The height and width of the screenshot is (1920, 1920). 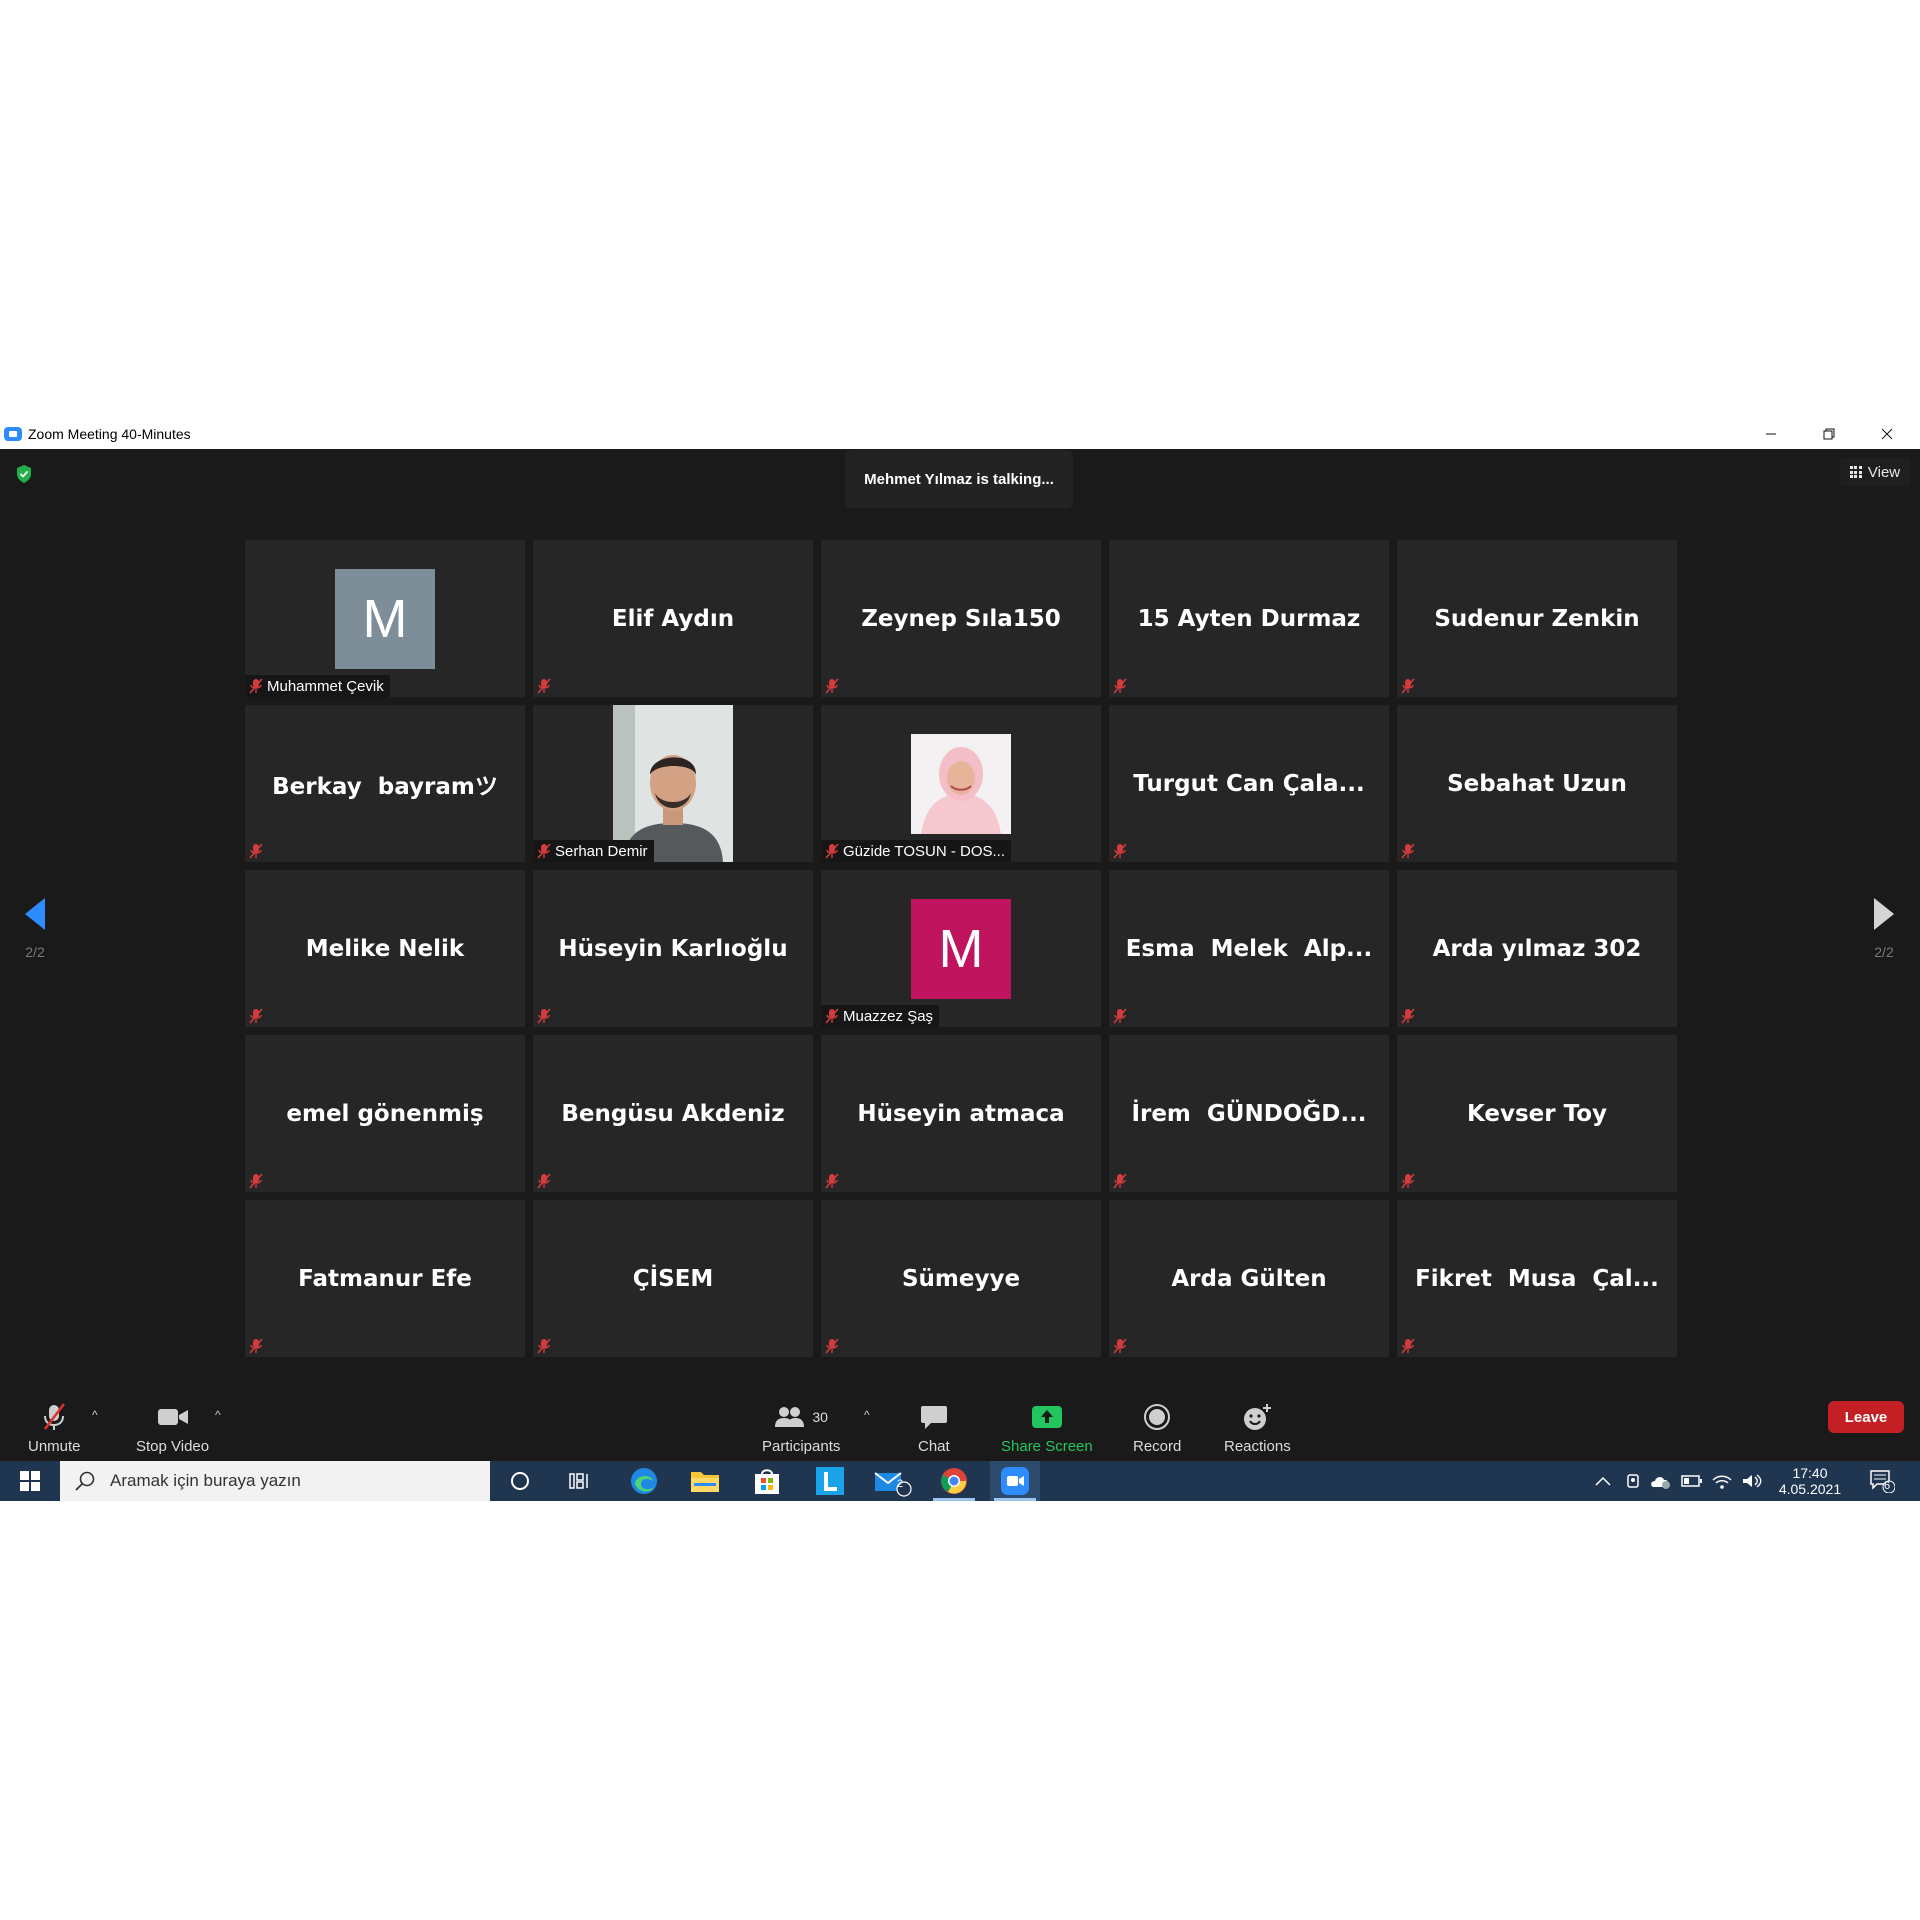 I want to click on show-hidden-icons-button, so click(x=1603, y=1481).